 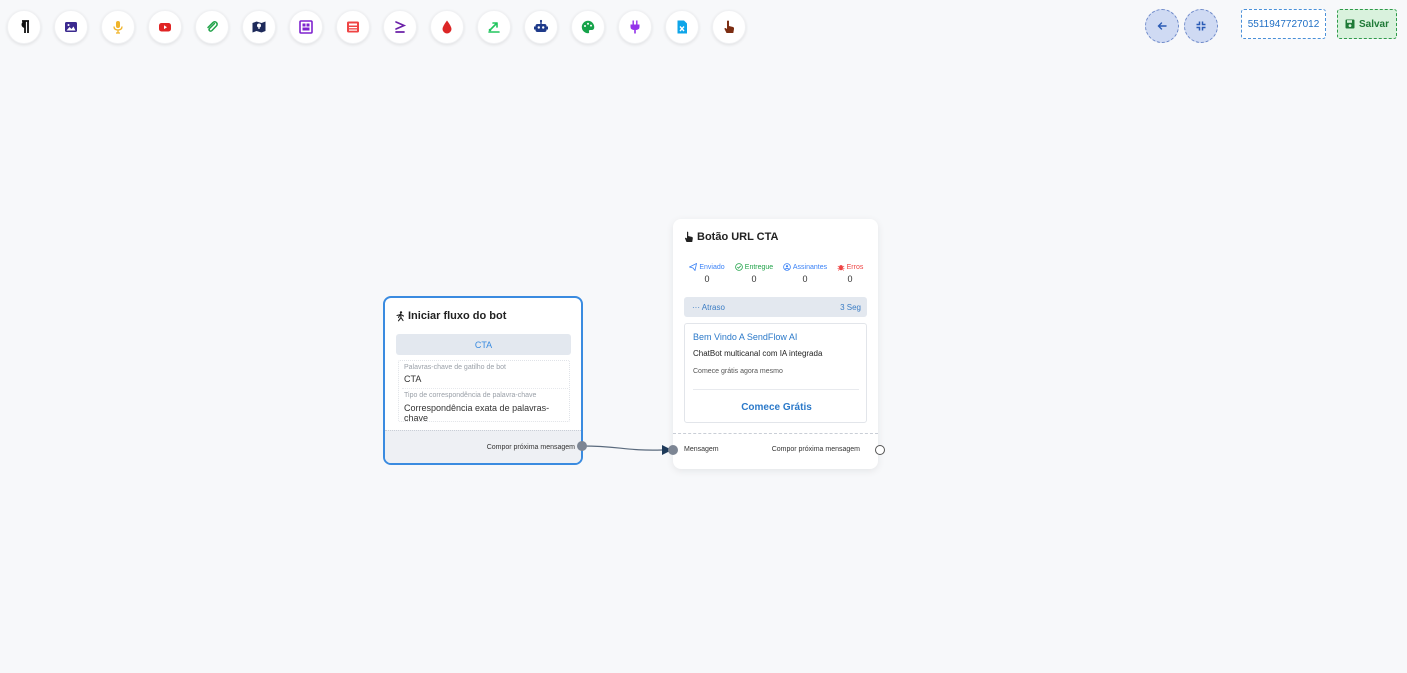 I want to click on back-button, so click(x=1162, y=26).